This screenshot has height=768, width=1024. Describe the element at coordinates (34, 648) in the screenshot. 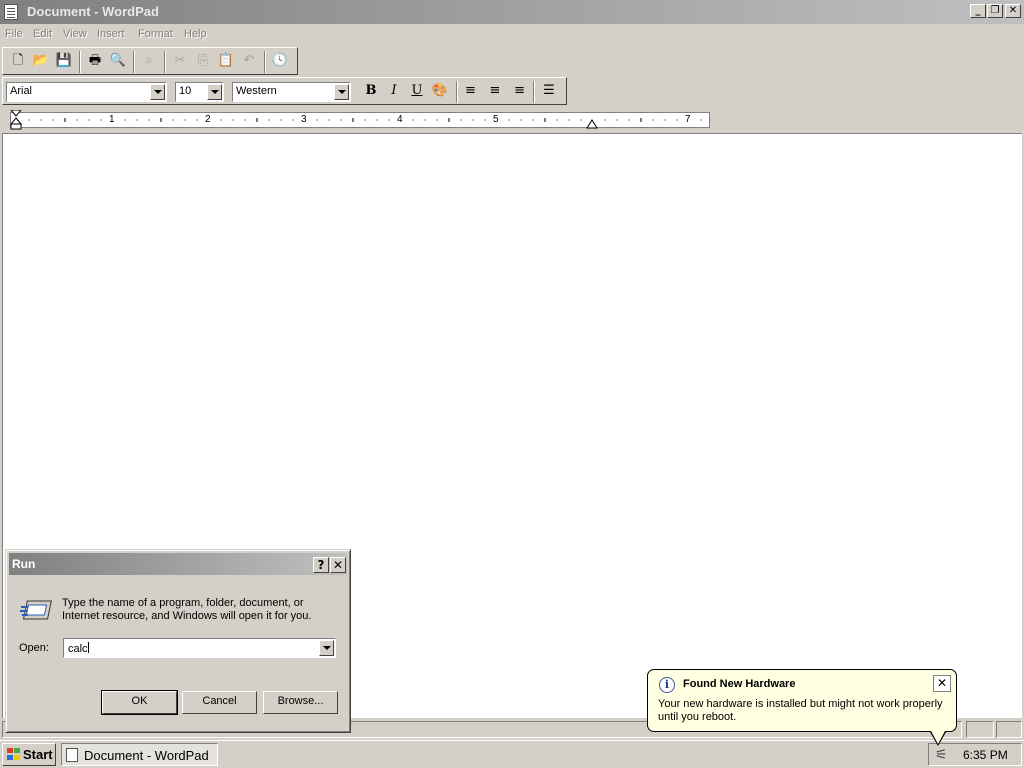

I see `open-label: Open:` at that location.